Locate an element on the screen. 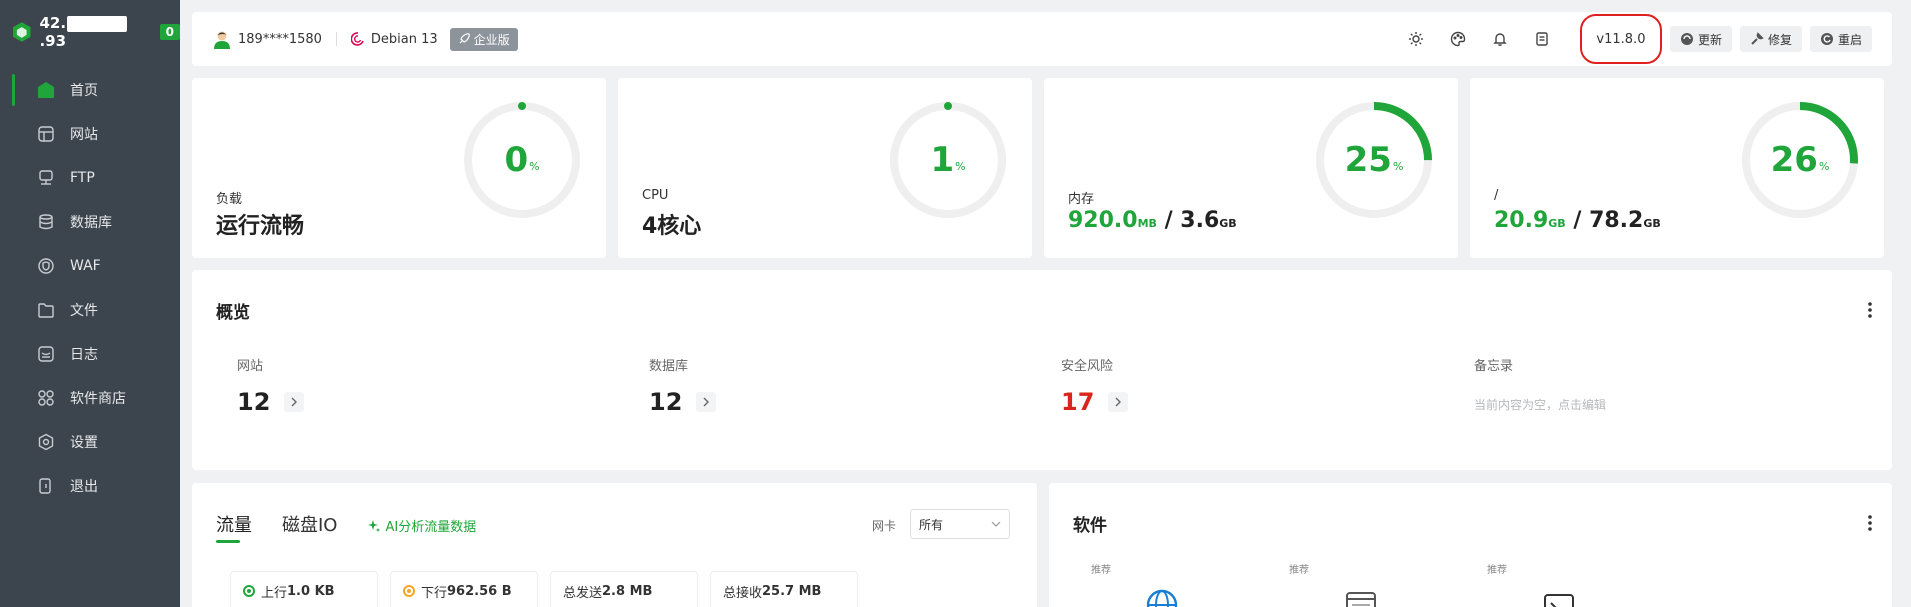 The height and width of the screenshot is (607, 1911). download-value: 962.56 B is located at coordinates (479, 591).